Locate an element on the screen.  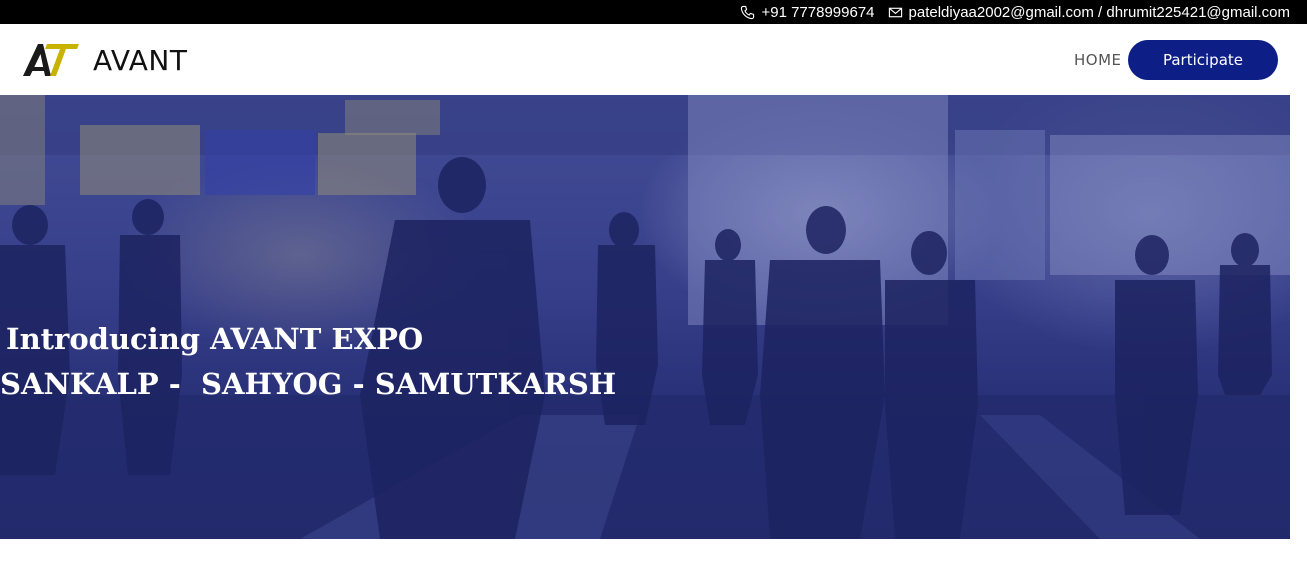
participate-button: Participate is located at coordinates (1203, 60).